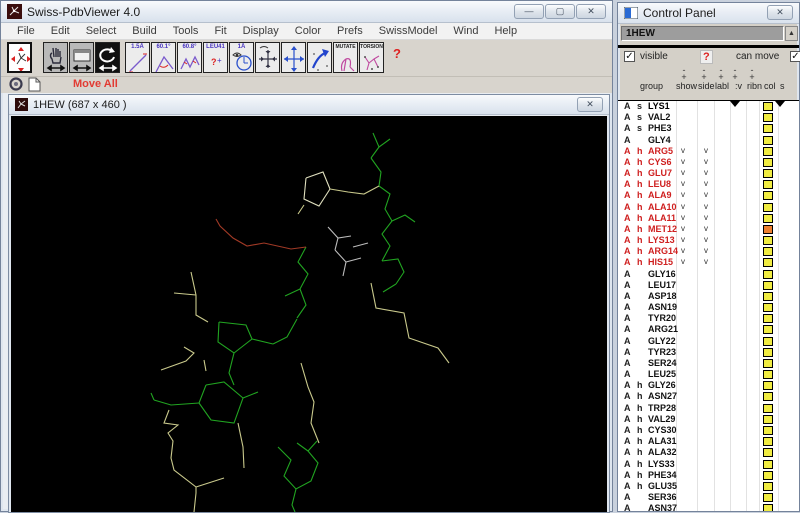 This screenshot has width=800, height=513. I want to click on residue-row-tyr23: A TYR23, so click(708, 352).